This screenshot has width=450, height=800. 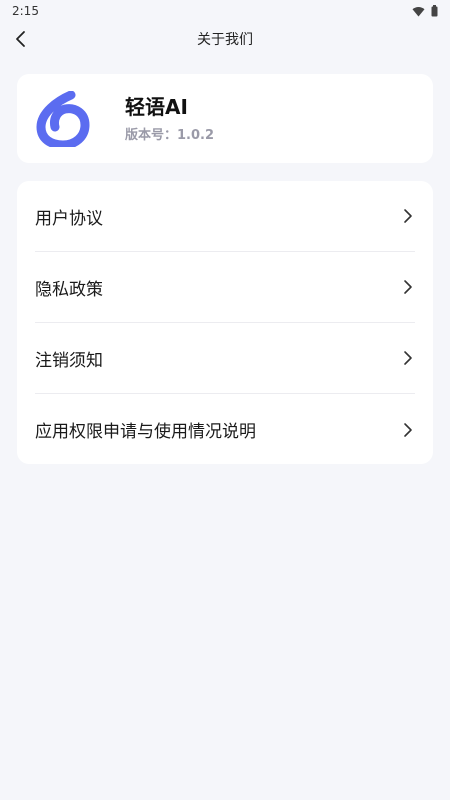 What do you see at coordinates (225, 287) in the screenshot?
I see `menu-item-privacy-policy: 隐私政策` at bounding box center [225, 287].